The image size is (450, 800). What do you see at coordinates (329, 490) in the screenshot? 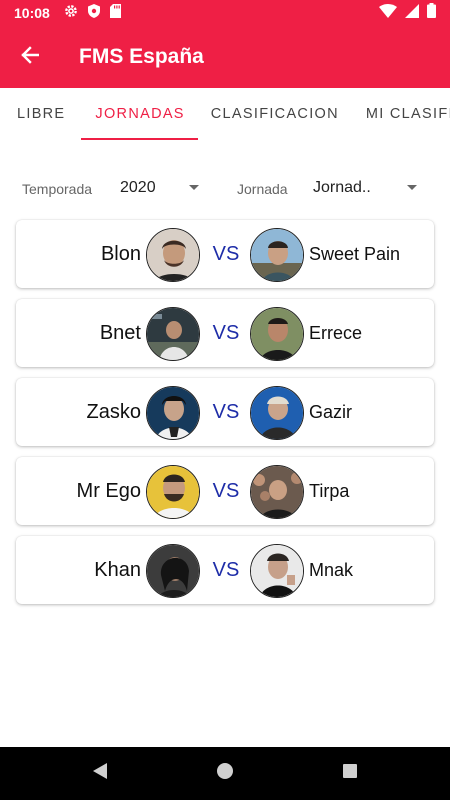
I see `rapper-right-name: Tirpa` at bounding box center [329, 490].